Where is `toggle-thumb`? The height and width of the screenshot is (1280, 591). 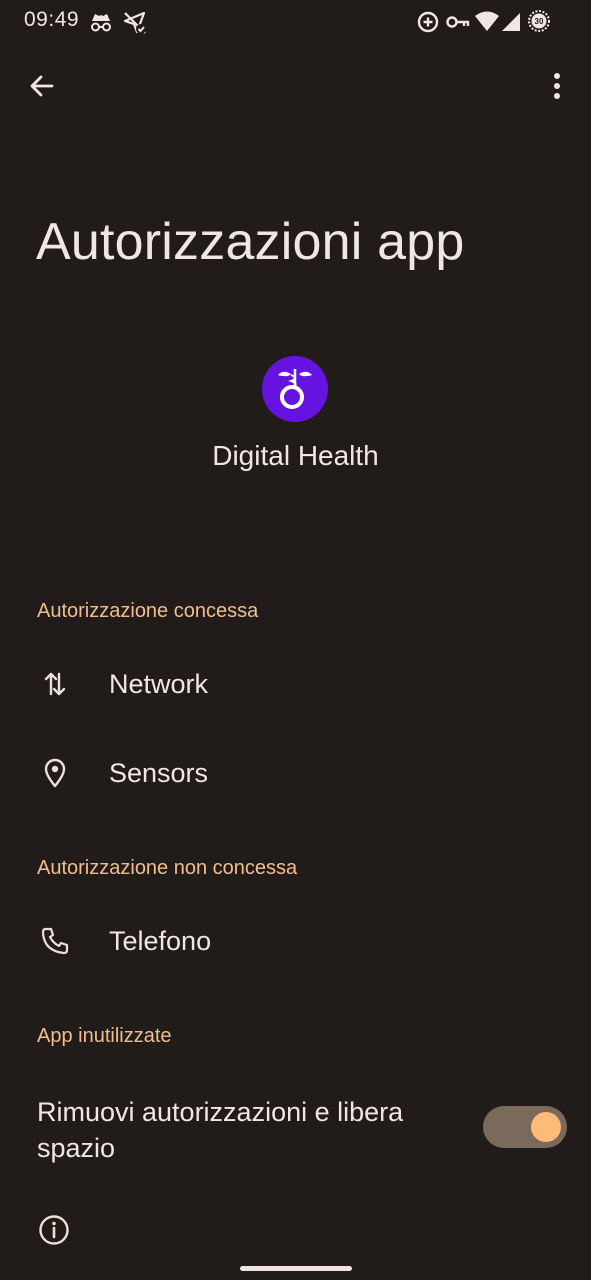 toggle-thumb is located at coordinates (546, 1127).